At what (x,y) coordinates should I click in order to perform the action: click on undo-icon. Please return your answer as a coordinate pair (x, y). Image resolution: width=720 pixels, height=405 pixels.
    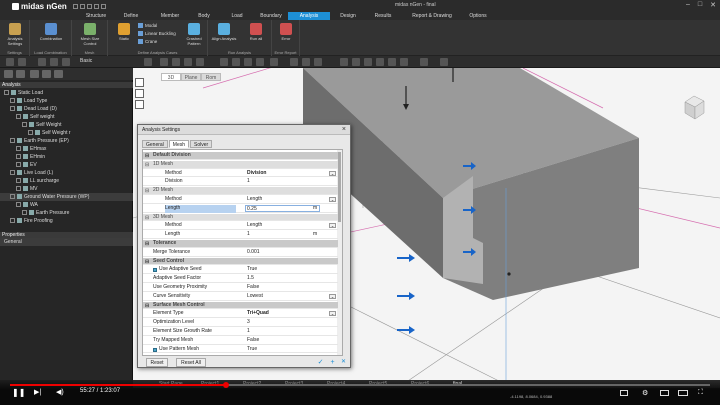
    Looking at the image, I should click on (96, 6).